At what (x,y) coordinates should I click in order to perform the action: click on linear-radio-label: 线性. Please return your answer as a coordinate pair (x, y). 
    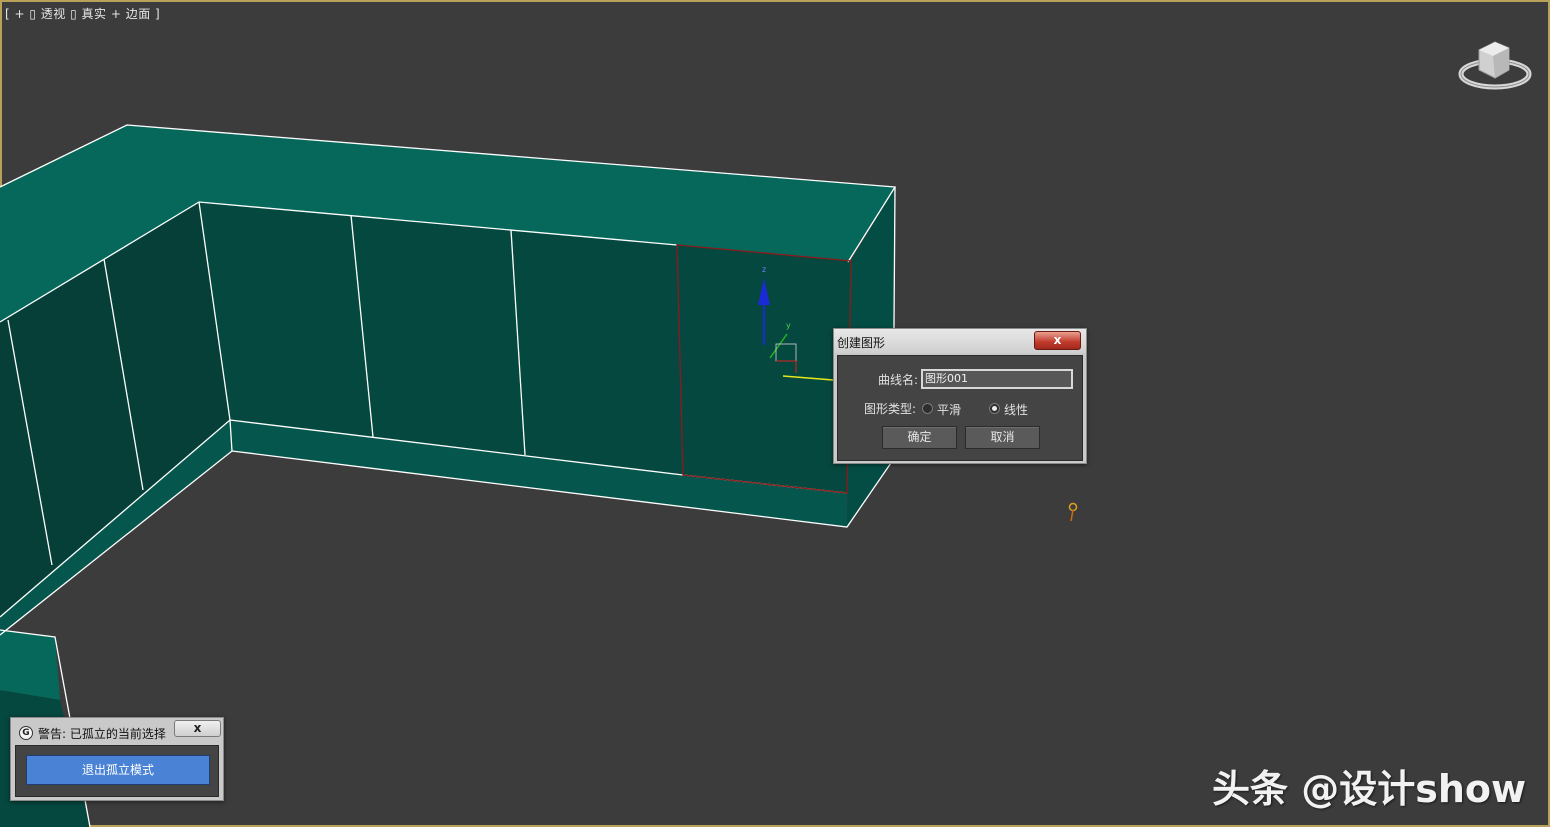
    Looking at the image, I should click on (1016, 409).